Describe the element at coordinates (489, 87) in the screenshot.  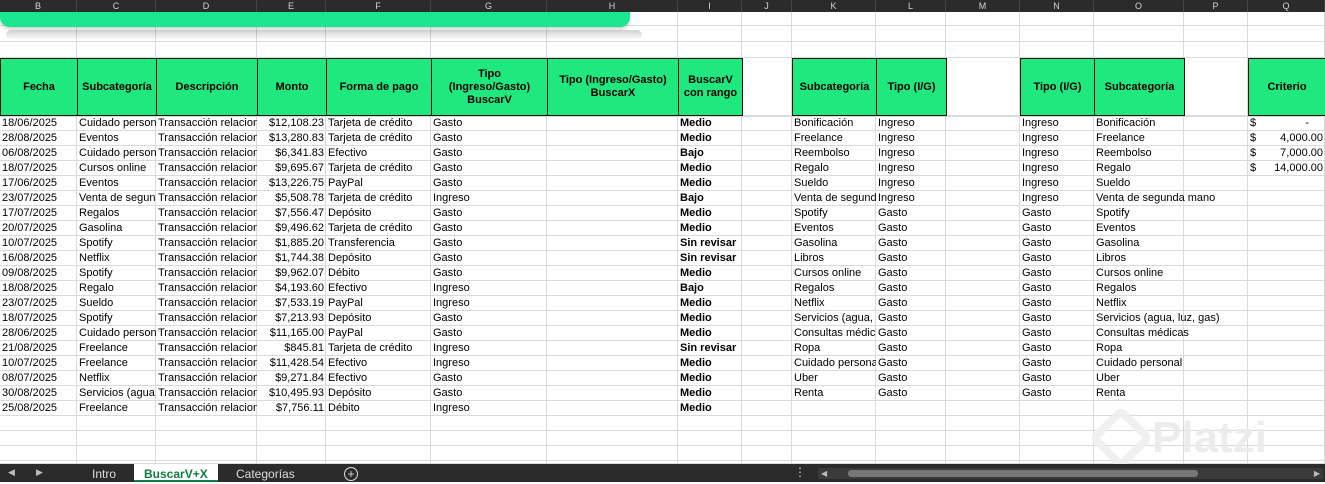
I see `table-header-6: Tipo (Ingreso/Gasto) BuscarV` at that location.